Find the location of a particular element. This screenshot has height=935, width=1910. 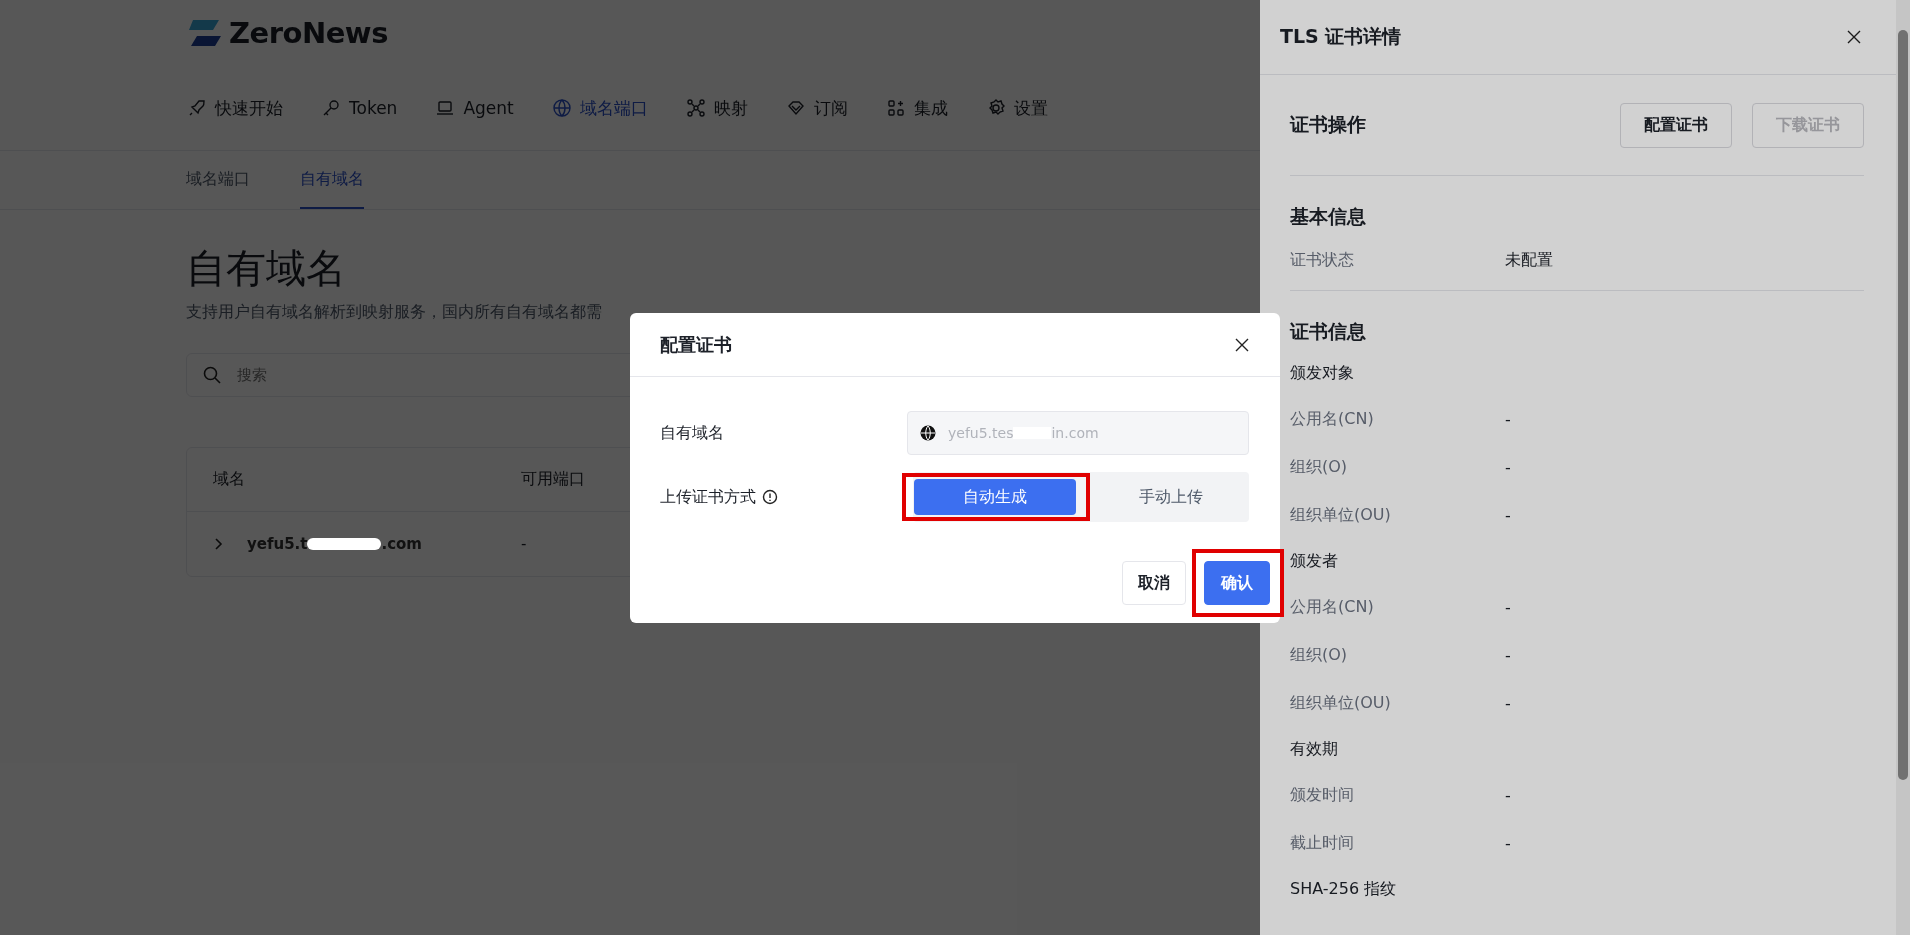

search-icon is located at coordinates (212, 375).